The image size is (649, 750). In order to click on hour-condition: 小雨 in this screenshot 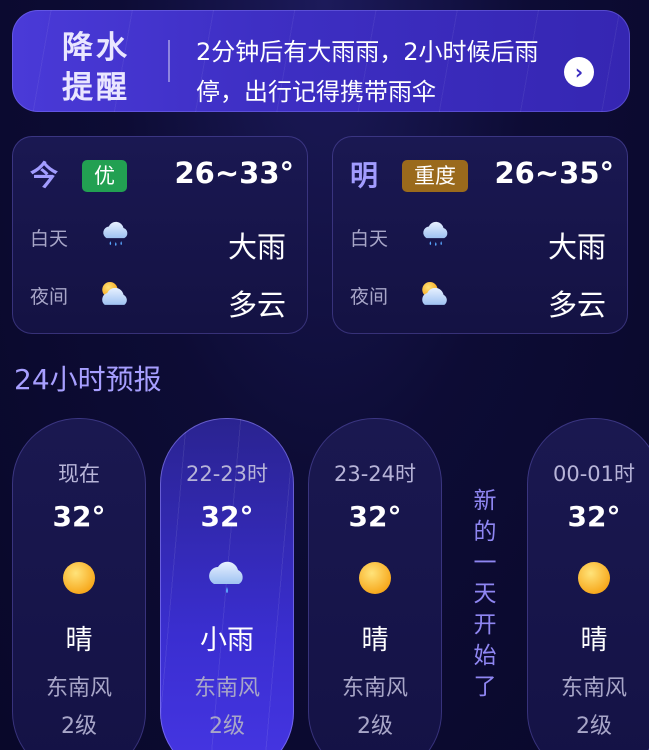, I will do `click(227, 640)`.